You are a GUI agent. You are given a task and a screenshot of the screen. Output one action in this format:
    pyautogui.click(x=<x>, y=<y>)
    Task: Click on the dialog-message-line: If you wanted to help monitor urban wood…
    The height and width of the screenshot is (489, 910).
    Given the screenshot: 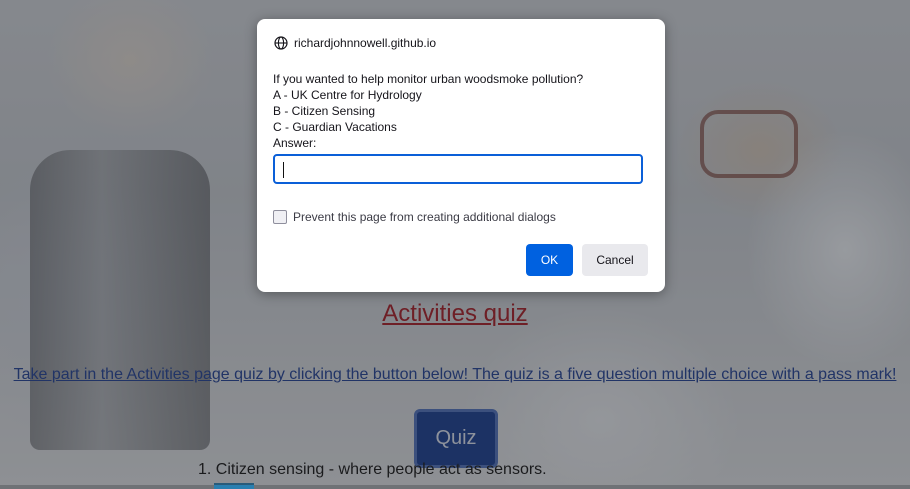 What is the action you would take?
    pyautogui.click(x=428, y=79)
    